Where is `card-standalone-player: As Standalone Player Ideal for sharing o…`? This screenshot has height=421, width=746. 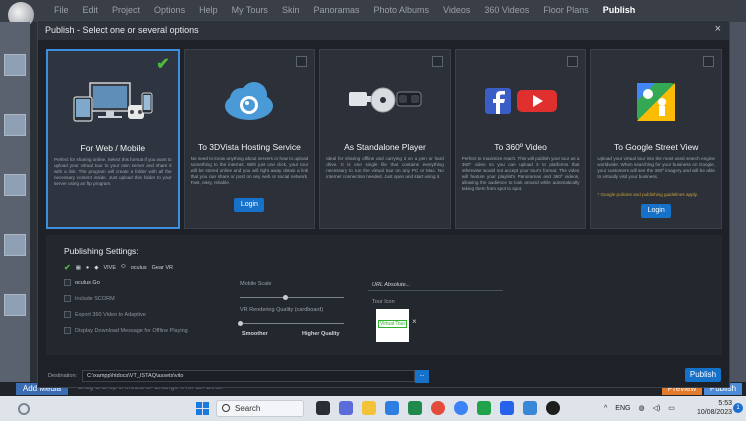 card-standalone-player: As Standalone Player Ideal for sharing o… is located at coordinates (385, 139).